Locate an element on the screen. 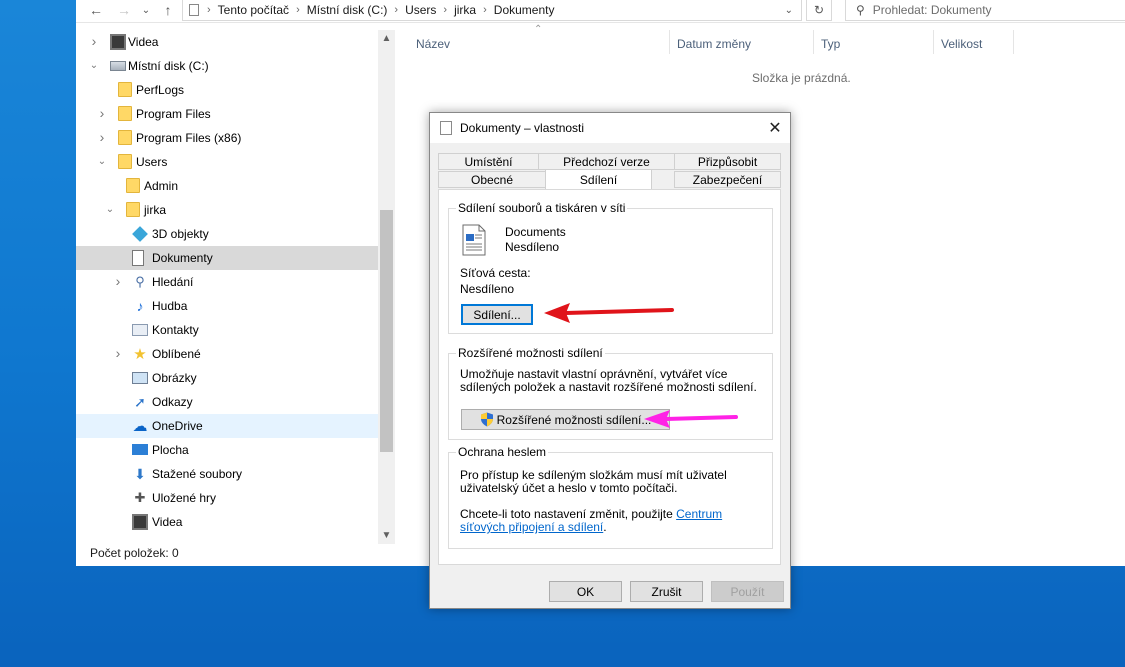  cancel-button: Zrušit is located at coordinates (666, 591).